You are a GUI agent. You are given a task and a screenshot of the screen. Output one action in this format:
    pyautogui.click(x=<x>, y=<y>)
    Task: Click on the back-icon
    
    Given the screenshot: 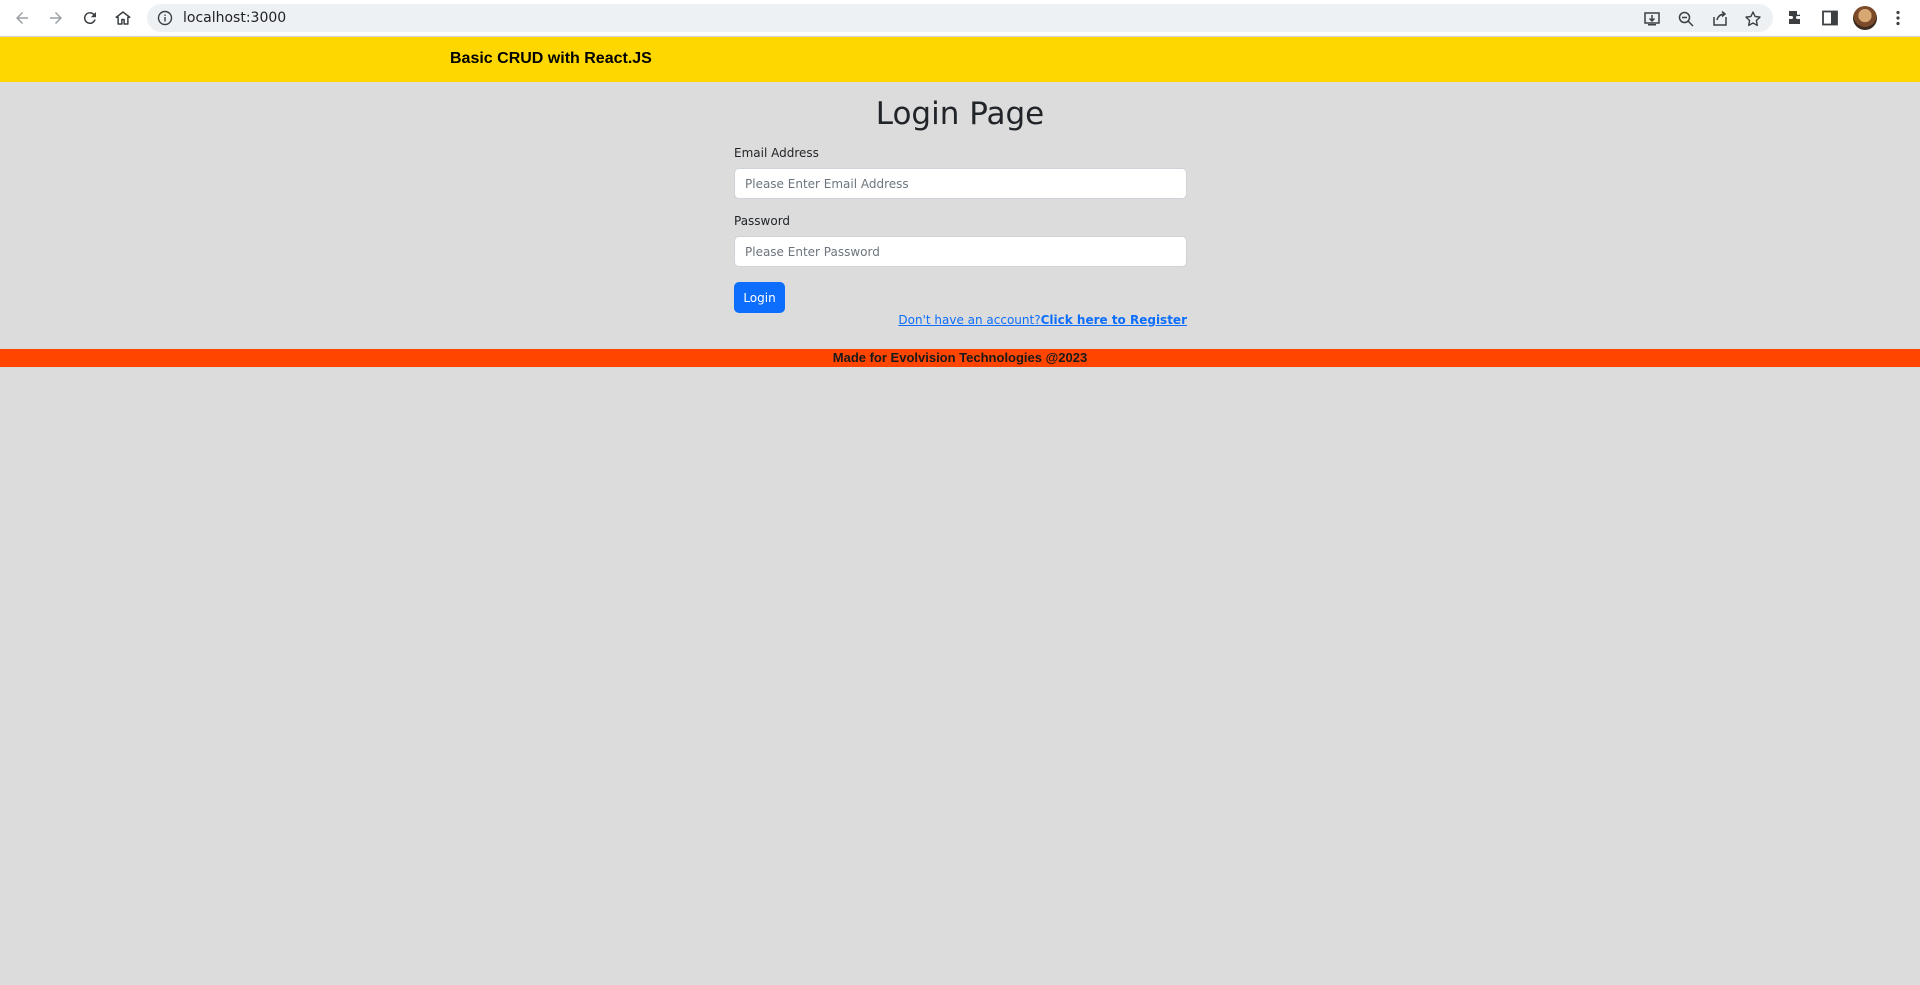 What is the action you would take?
    pyautogui.click(x=22, y=18)
    